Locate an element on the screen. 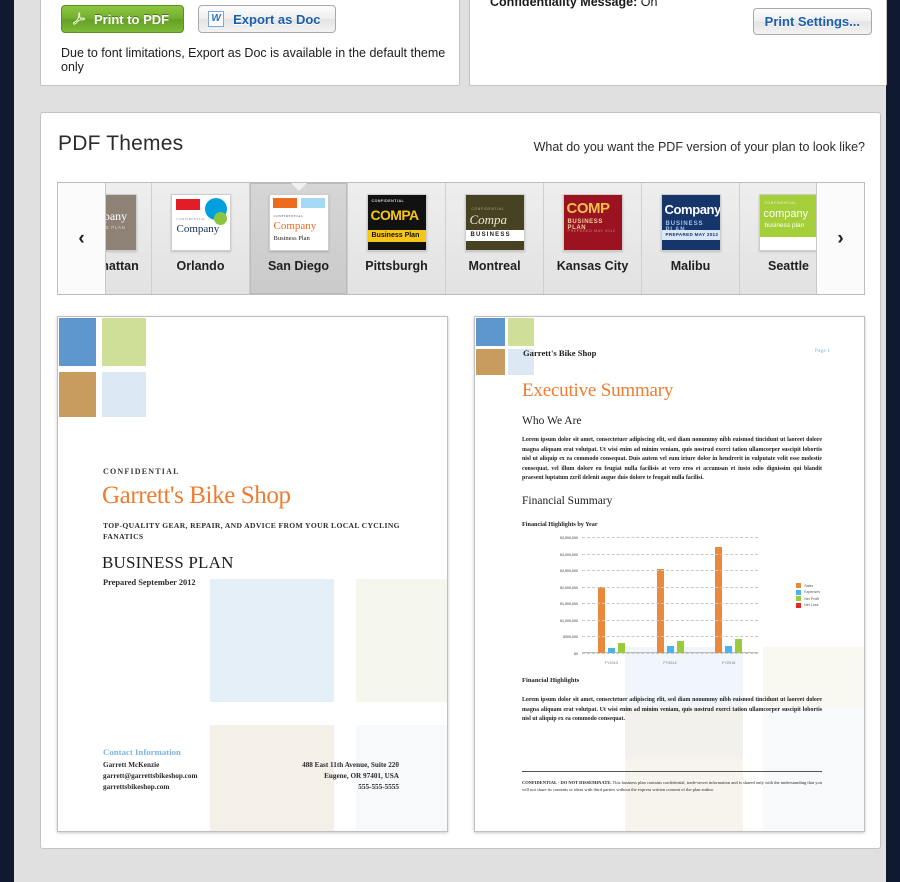 The height and width of the screenshot is (882, 900). theme-item-manhattan: Company BUSINESS PLAN Manhattan is located at coordinates (129, 238).